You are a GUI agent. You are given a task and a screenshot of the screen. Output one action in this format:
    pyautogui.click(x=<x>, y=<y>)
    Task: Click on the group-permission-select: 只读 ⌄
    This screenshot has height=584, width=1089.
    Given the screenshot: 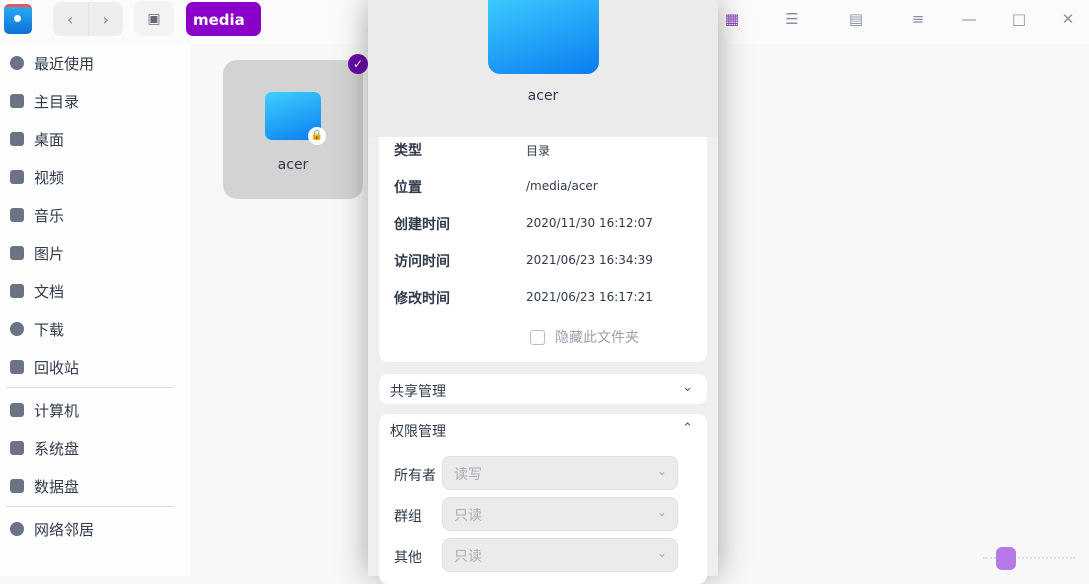 What is the action you would take?
    pyautogui.click(x=560, y=514)
    